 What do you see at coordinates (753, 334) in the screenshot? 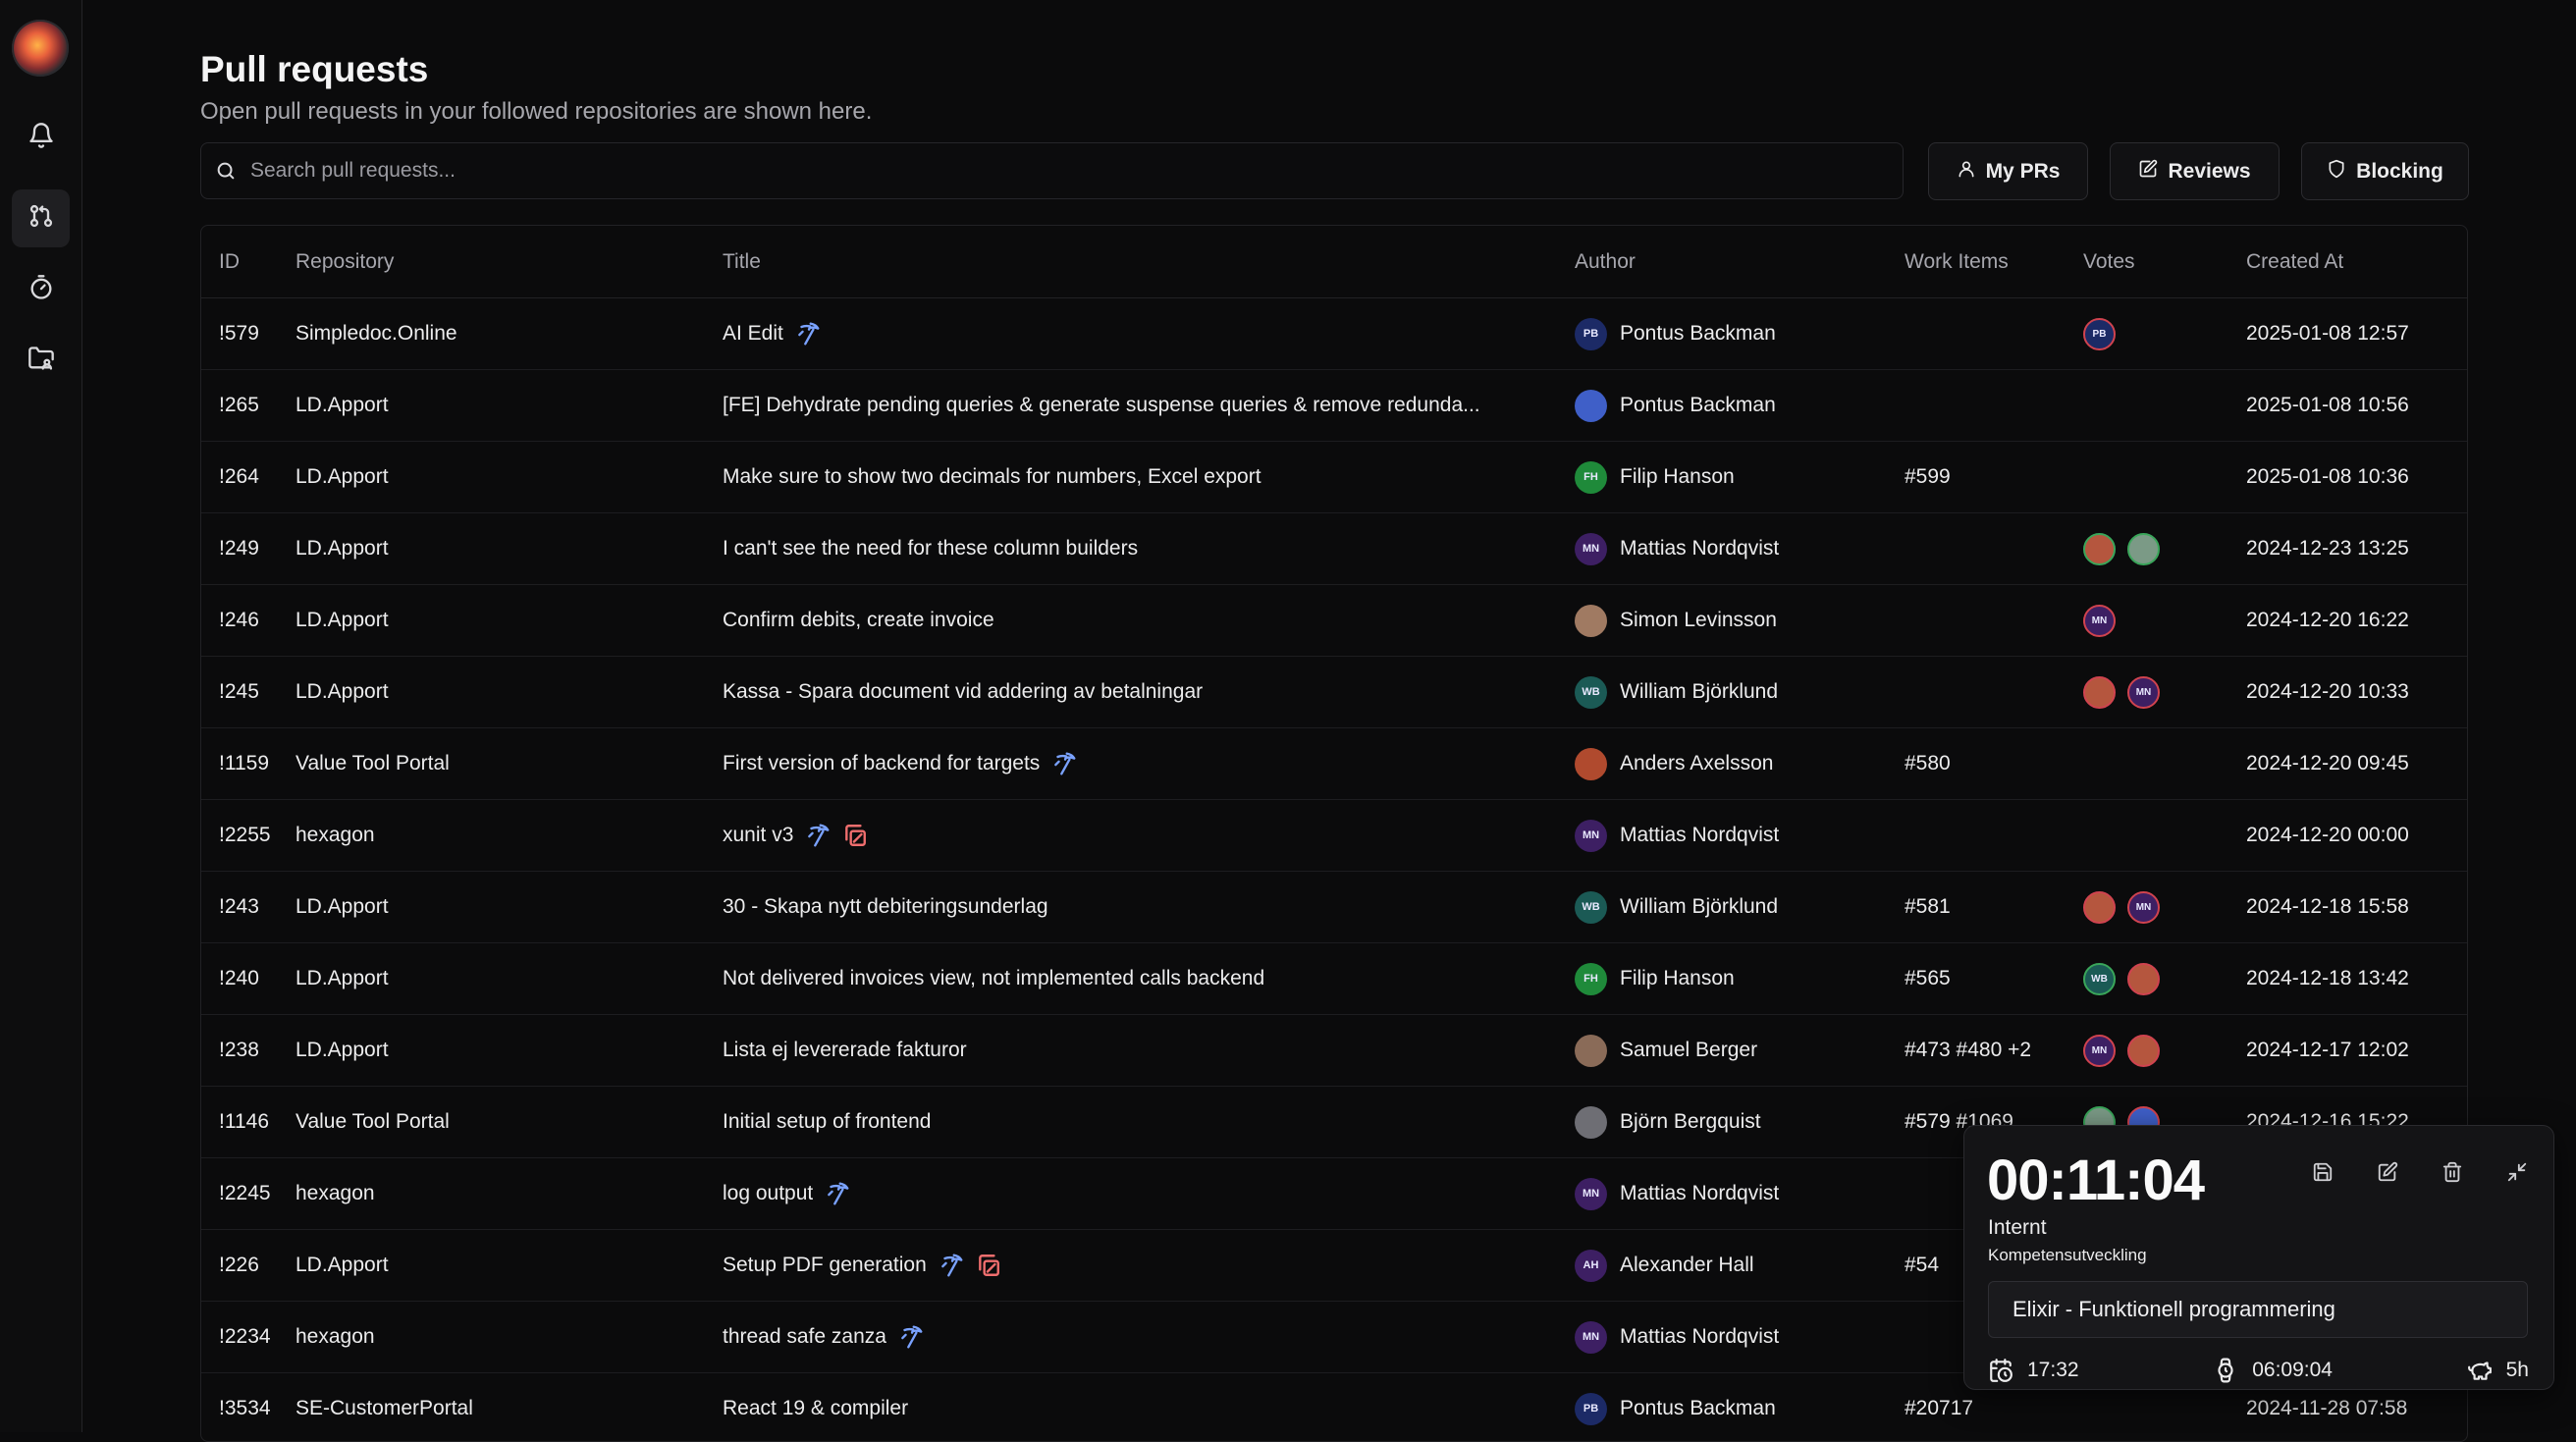
I see `pr-title: AI Edit` at bounding box center [753, 334].